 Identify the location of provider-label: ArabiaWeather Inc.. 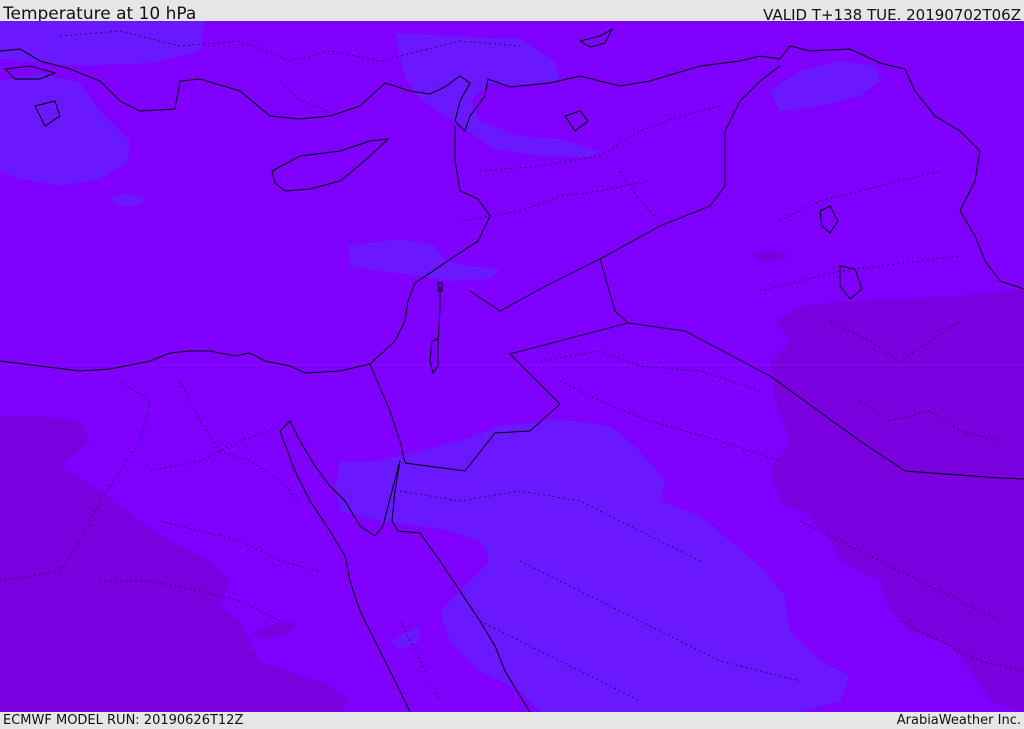
(958, 720).